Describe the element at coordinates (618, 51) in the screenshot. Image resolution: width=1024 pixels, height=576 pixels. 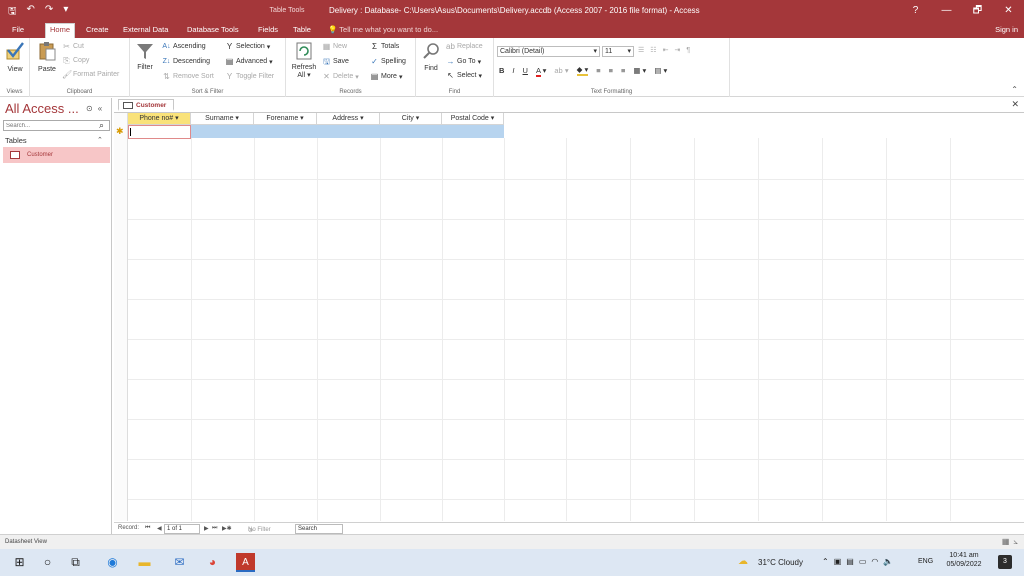
I see `font-size-select: 11 ▾` at that location.